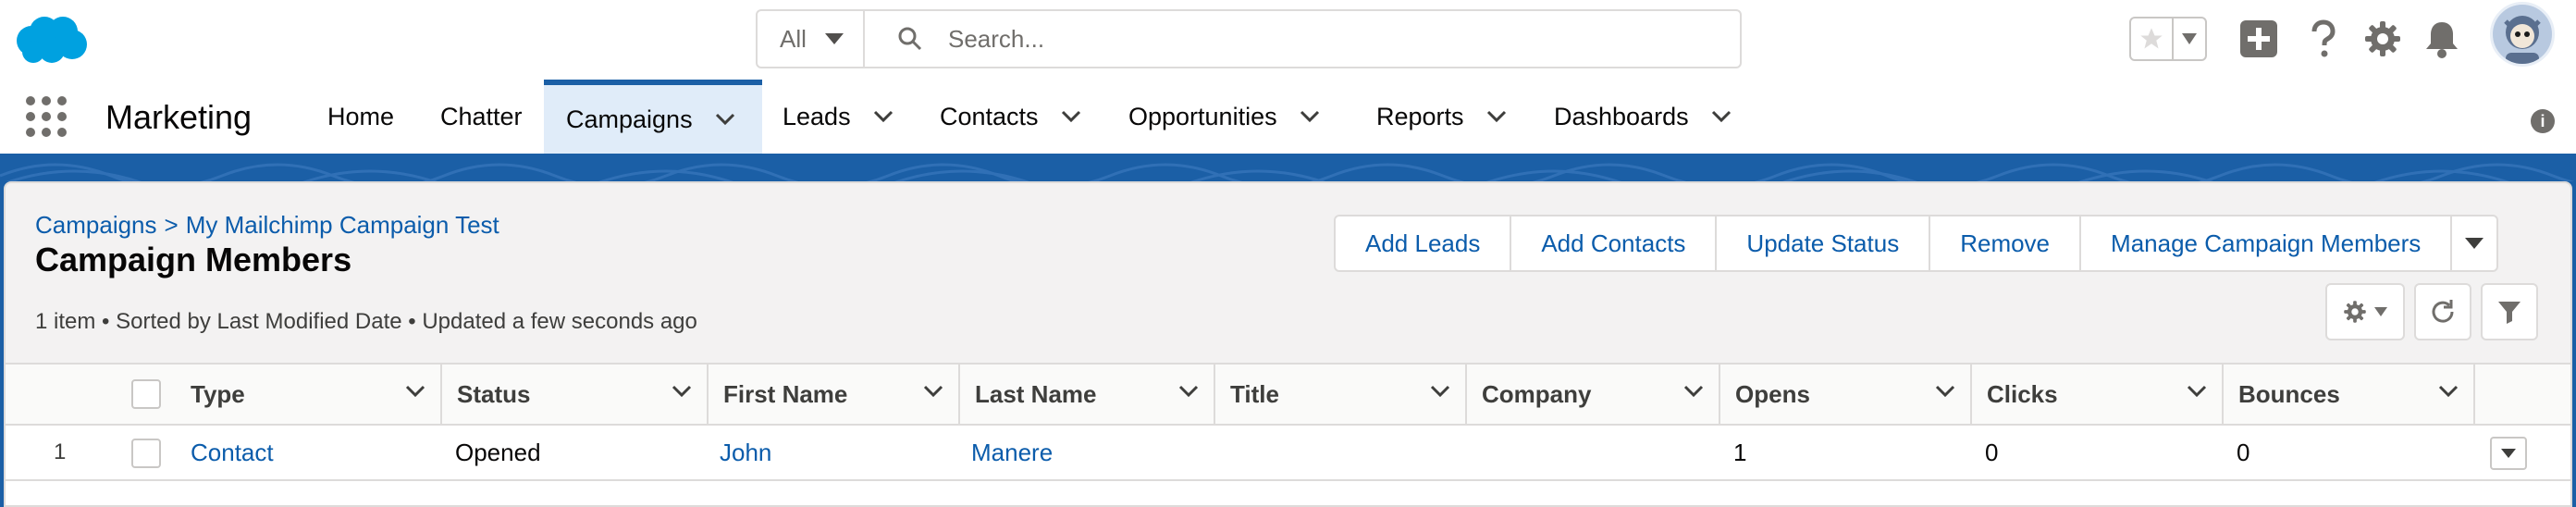 Image resolution: width=2576 pixels, height=507 pixels. What do you see at coordinates (1012, 452) in the screenshot?
I see `last-name-cell-link: Manere` at bounding box center [1012, 452].